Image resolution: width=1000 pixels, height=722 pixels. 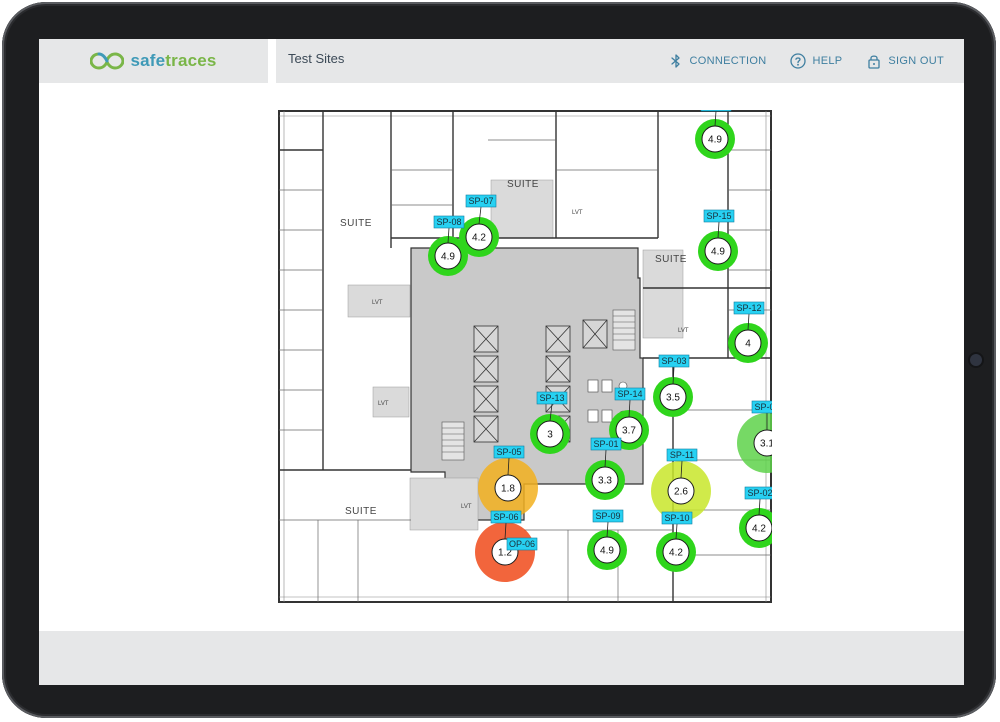 I want to click on sample-point-sp-08: 4.9 SP-08, so click(x=448, y=245).